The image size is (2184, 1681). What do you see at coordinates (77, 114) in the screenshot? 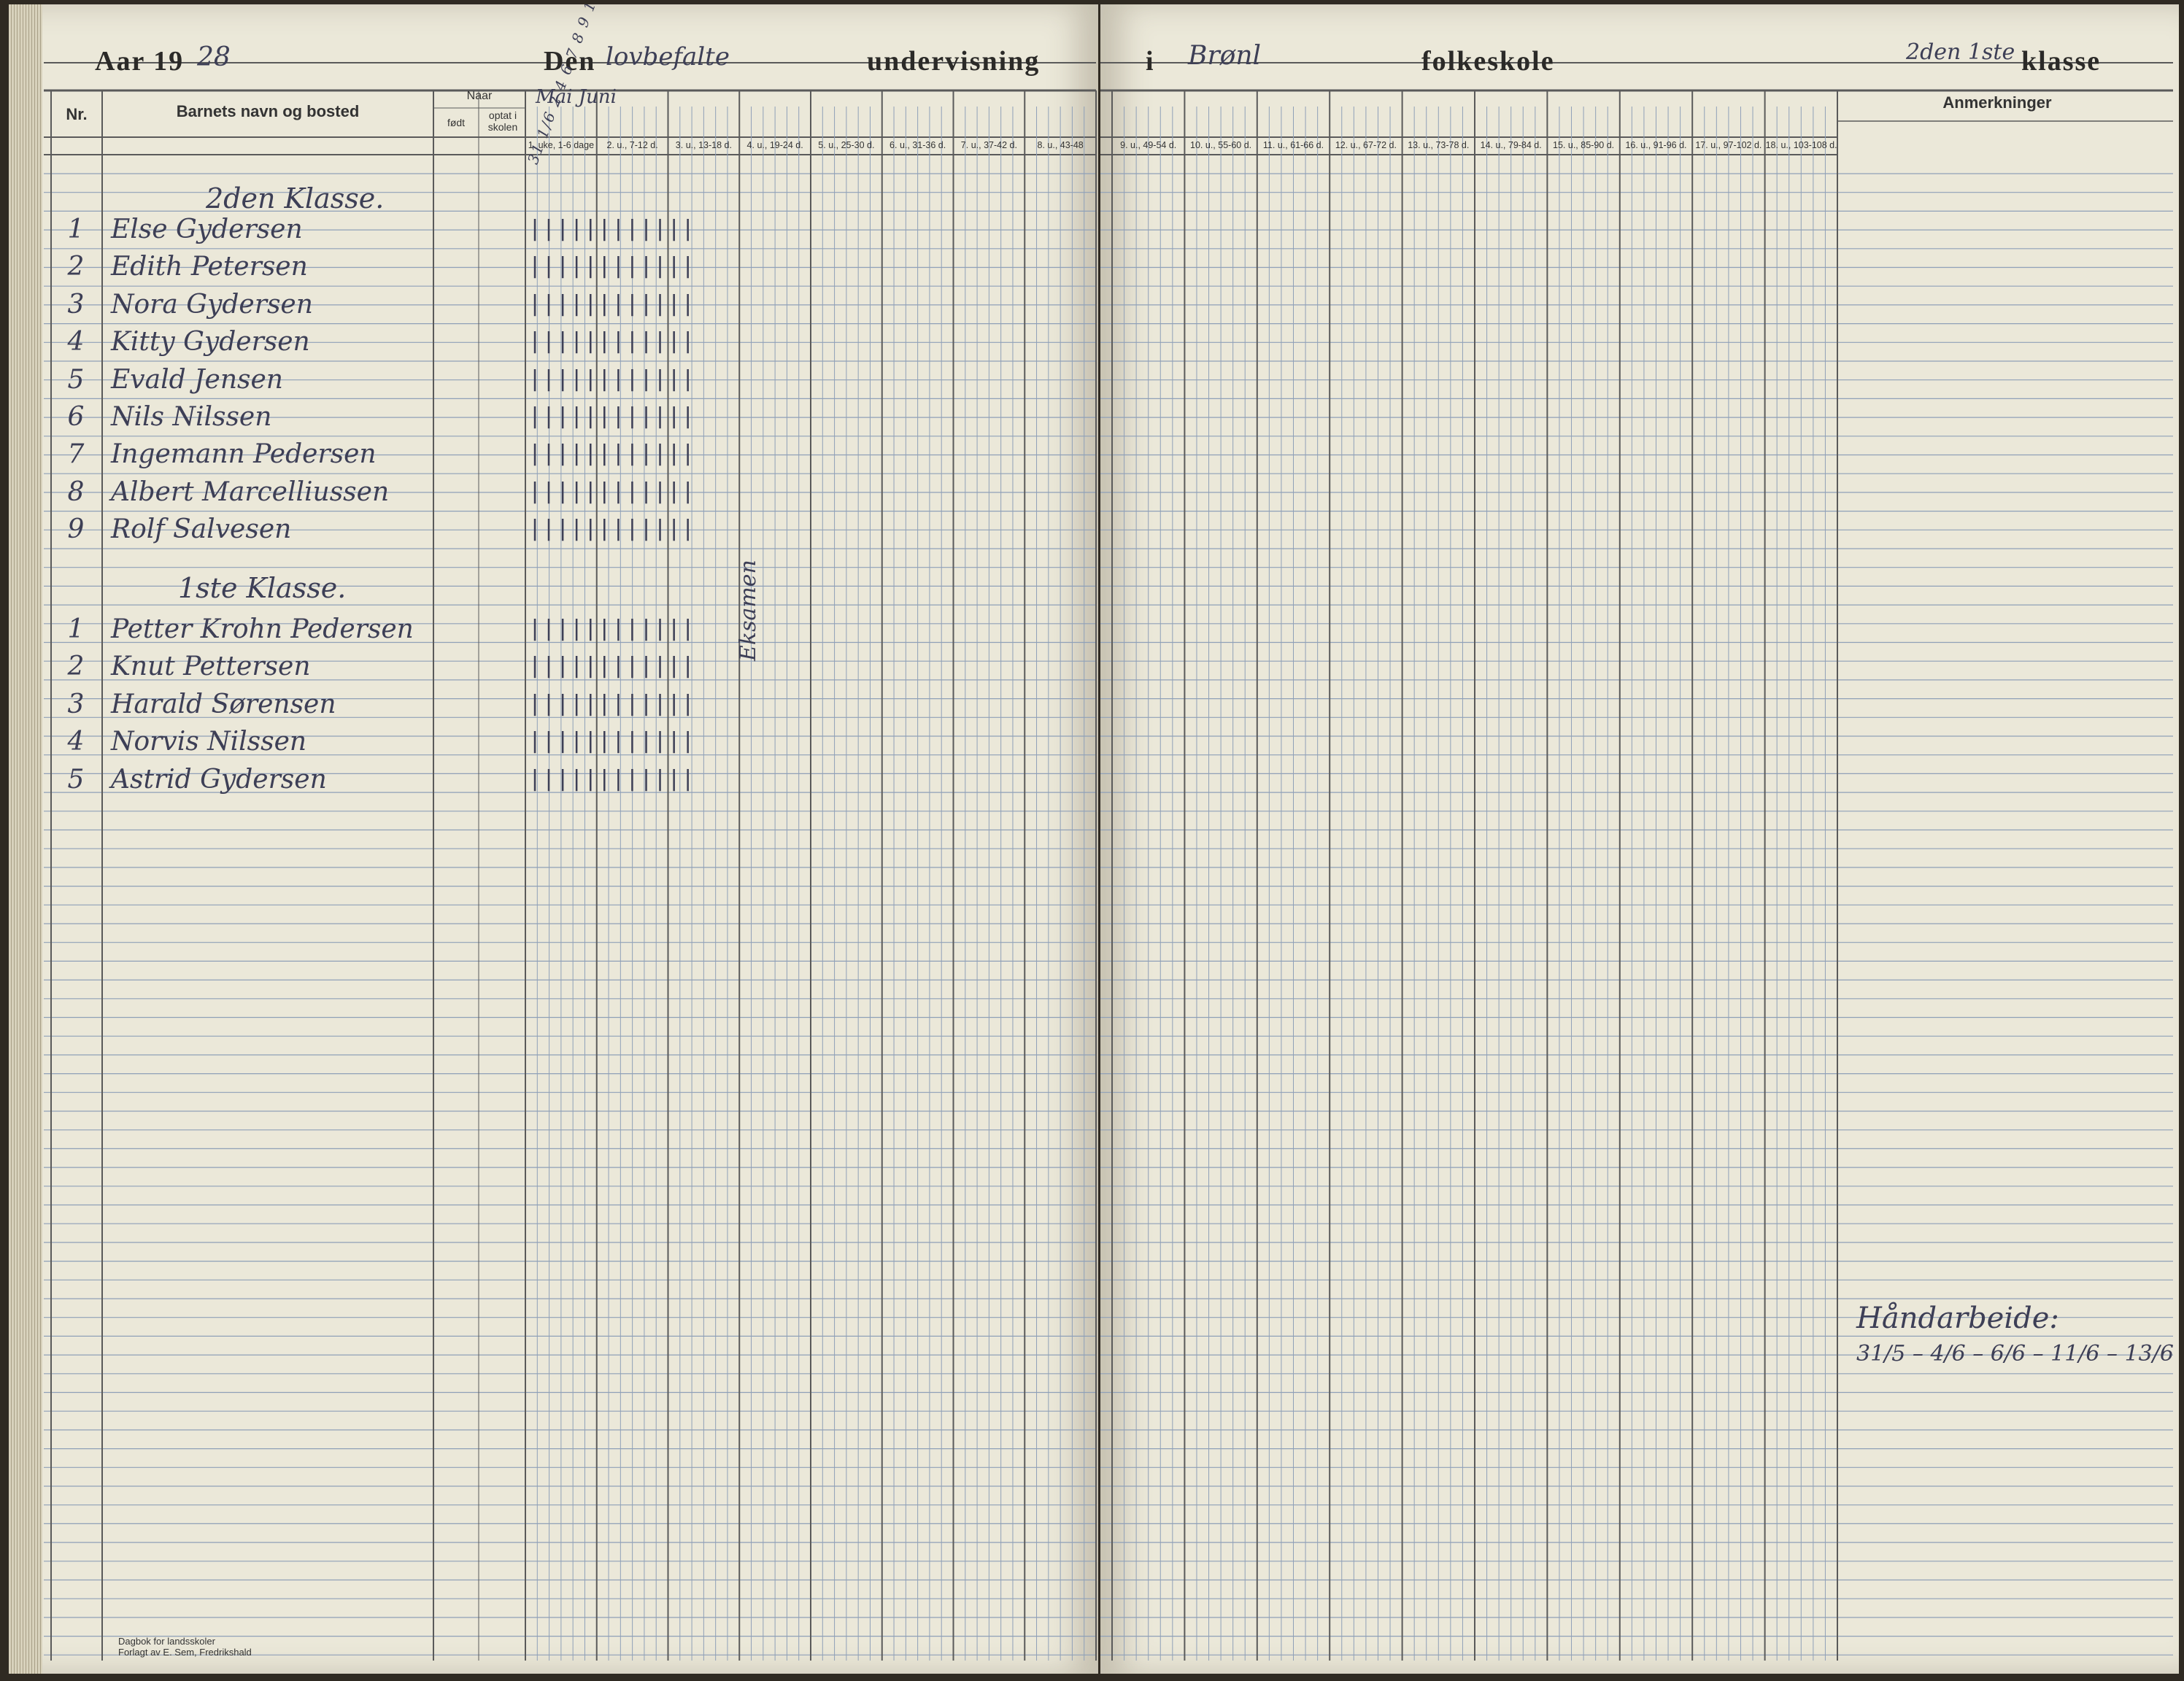
I see `col-nr-header: Nr.` at bounding box center [77, 114].